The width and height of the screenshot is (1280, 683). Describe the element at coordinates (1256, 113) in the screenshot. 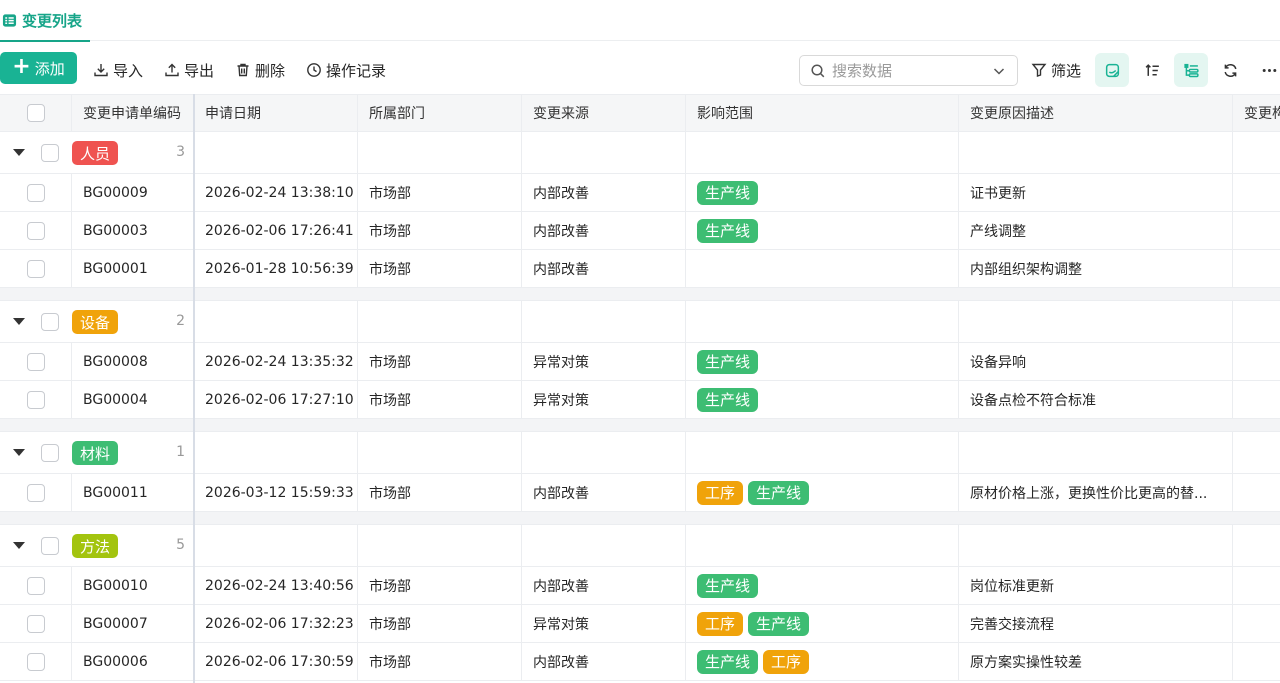

I see `column-header-extra: 变更构` at that location.